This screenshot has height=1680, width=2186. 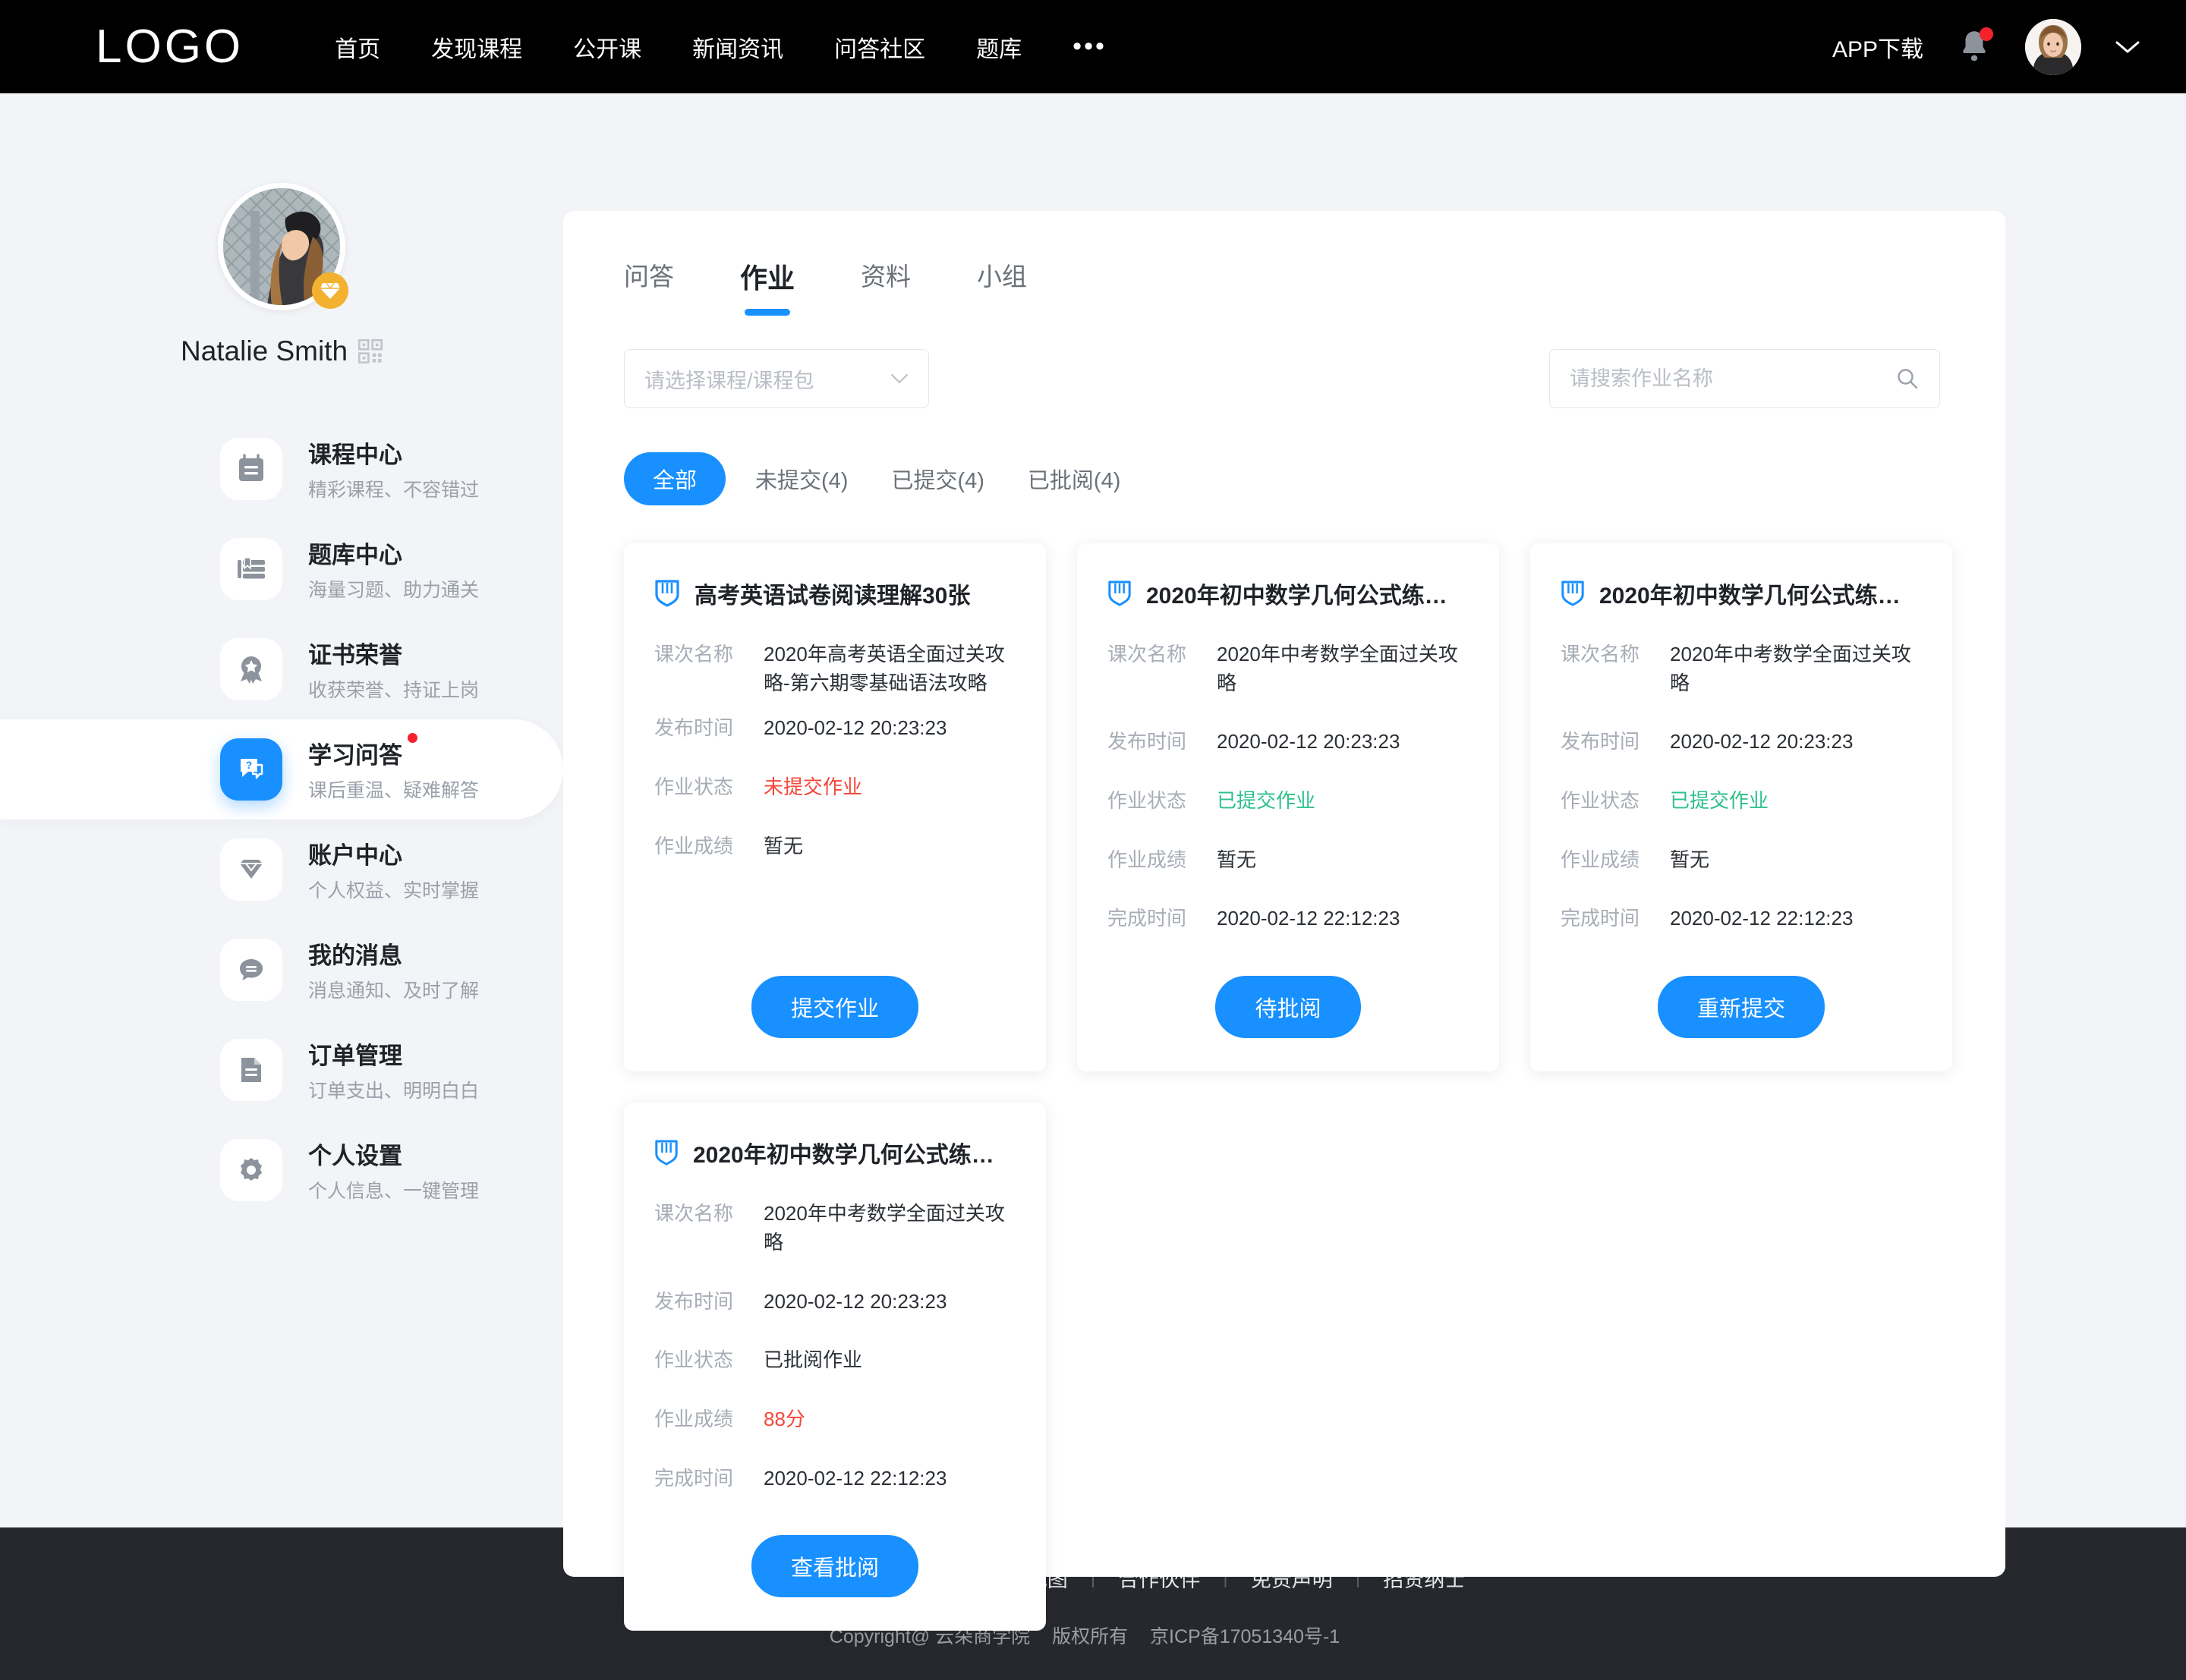 What do you see at coordinates (1975, 47) in the screenshot?
I see `notification-bell-button` at bounding box center [1975, 47].